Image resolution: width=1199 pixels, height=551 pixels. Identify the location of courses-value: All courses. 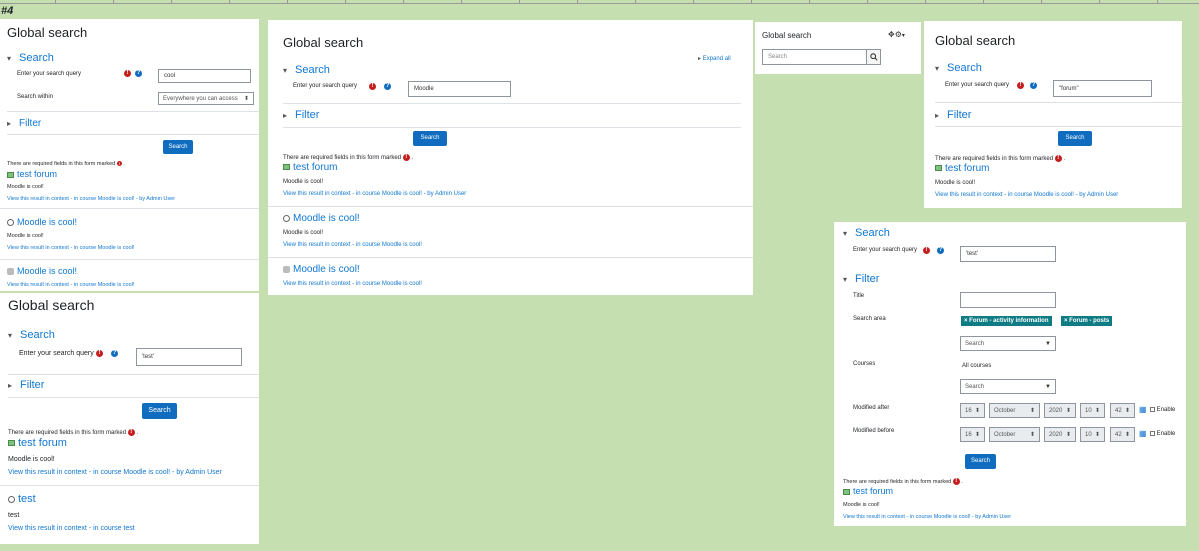
(977, 366).